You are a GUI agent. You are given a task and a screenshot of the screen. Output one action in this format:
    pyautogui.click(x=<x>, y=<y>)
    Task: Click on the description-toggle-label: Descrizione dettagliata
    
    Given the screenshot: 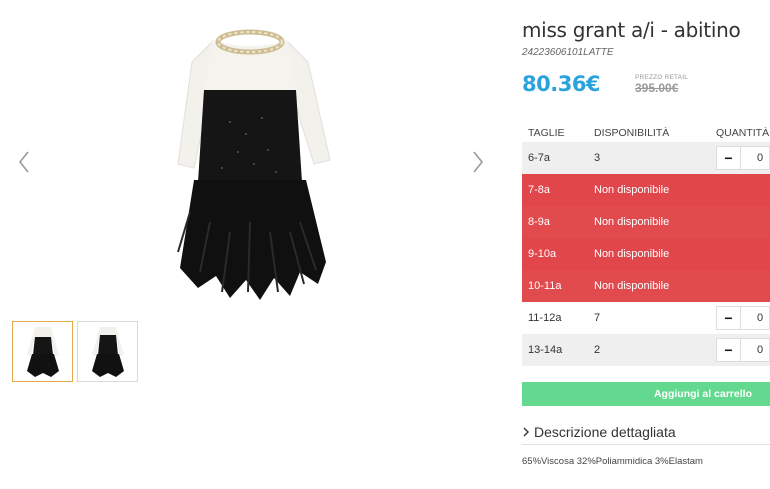 What is the action you would take?
    pyautogui.click(x=605, y=432)
    